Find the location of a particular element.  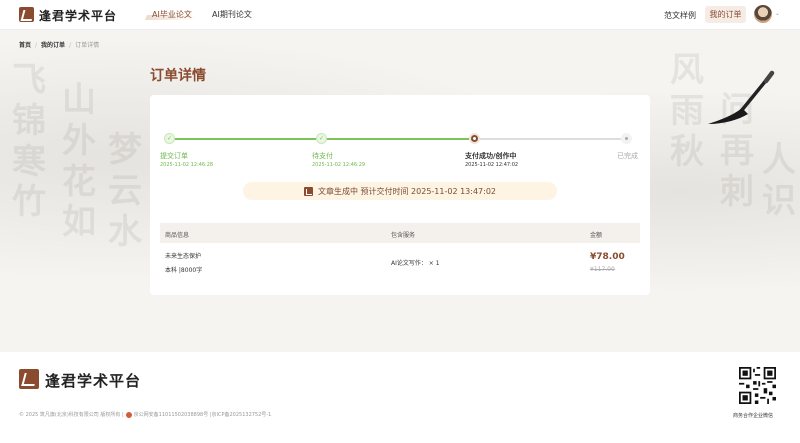

banner-text: 文章生成中 预计交付时间 2025-11-02 13:47:02 is located at coordinates (407, 191).